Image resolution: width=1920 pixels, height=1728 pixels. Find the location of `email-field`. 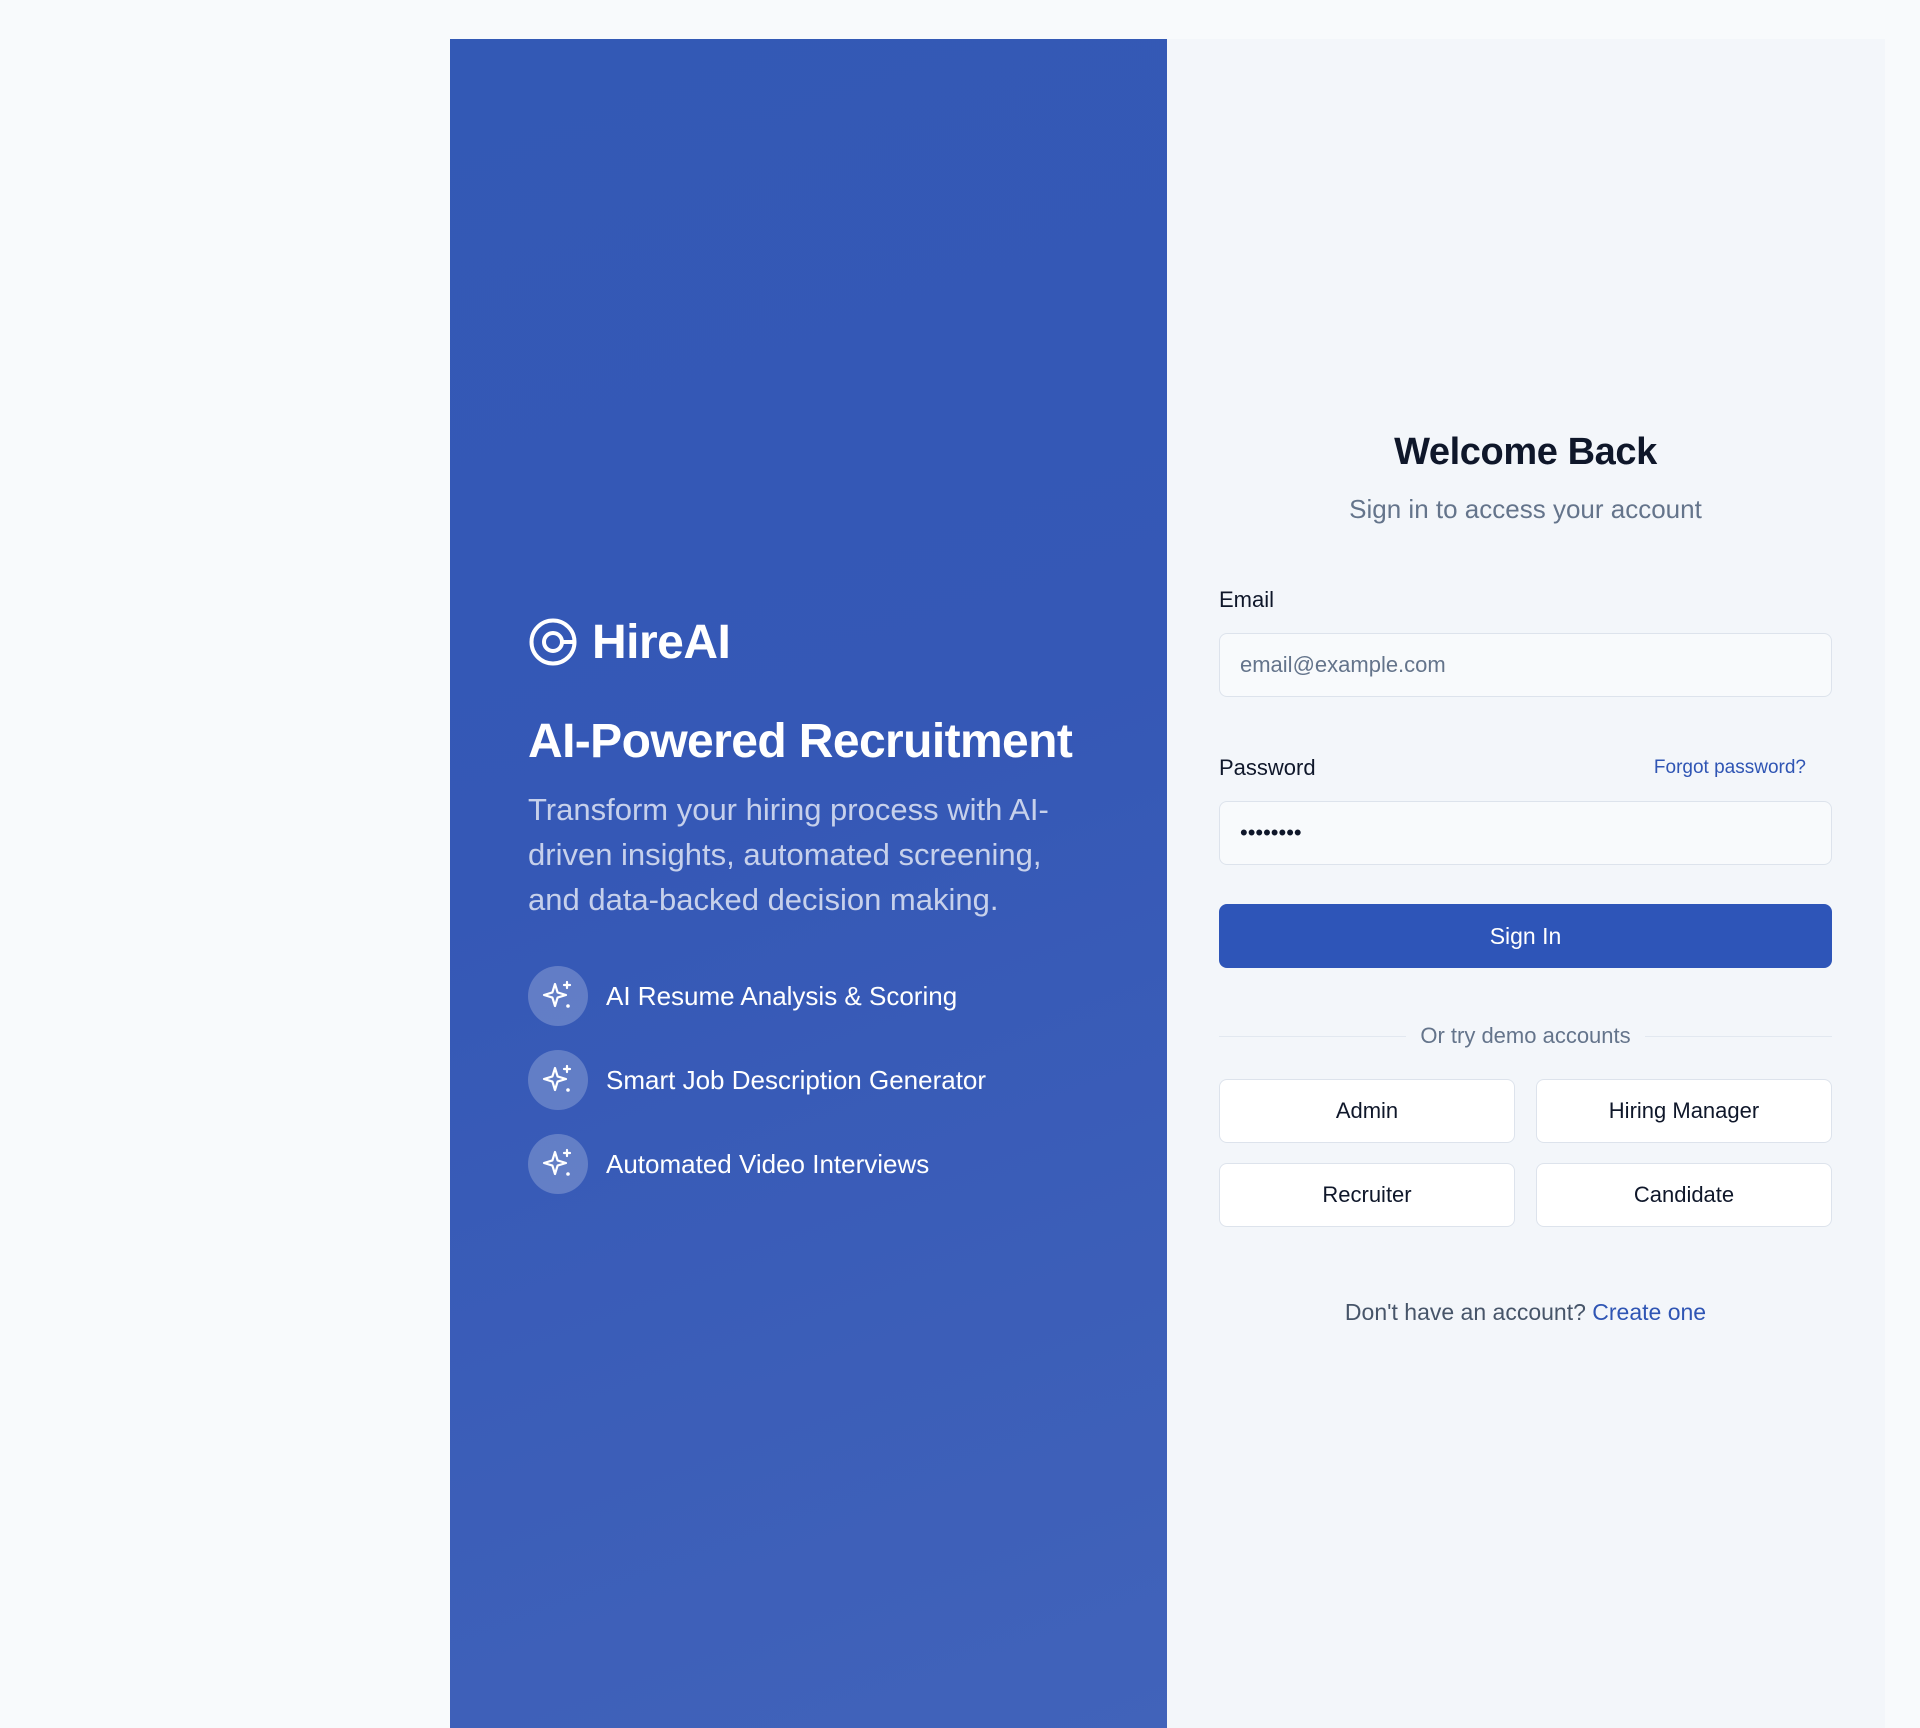

email-field is located at coordinates (1525, 665).